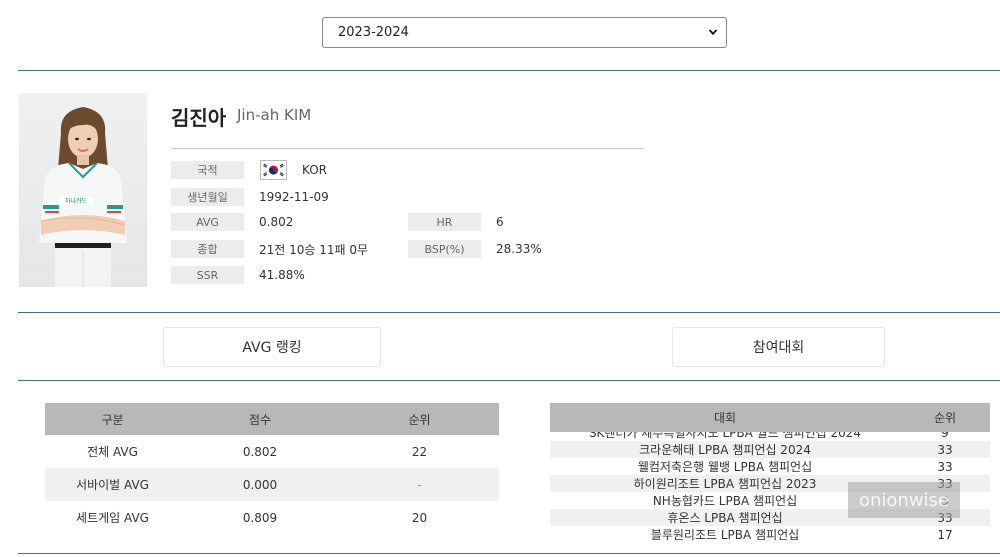  I want to click on list-item: SK렌터카 제주특별자치도 LPBA 월드 챔피언십 2024 9, so click(770, 436).